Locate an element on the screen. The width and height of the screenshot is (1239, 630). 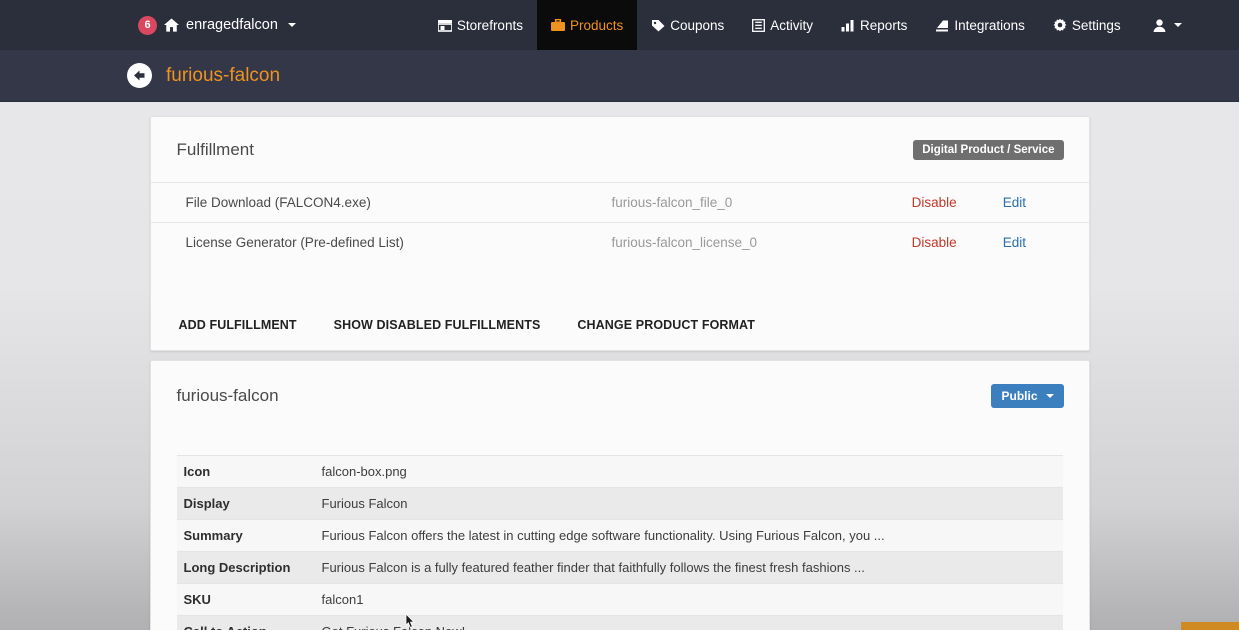
detail-key: Display is located at coordinates (206, 503).